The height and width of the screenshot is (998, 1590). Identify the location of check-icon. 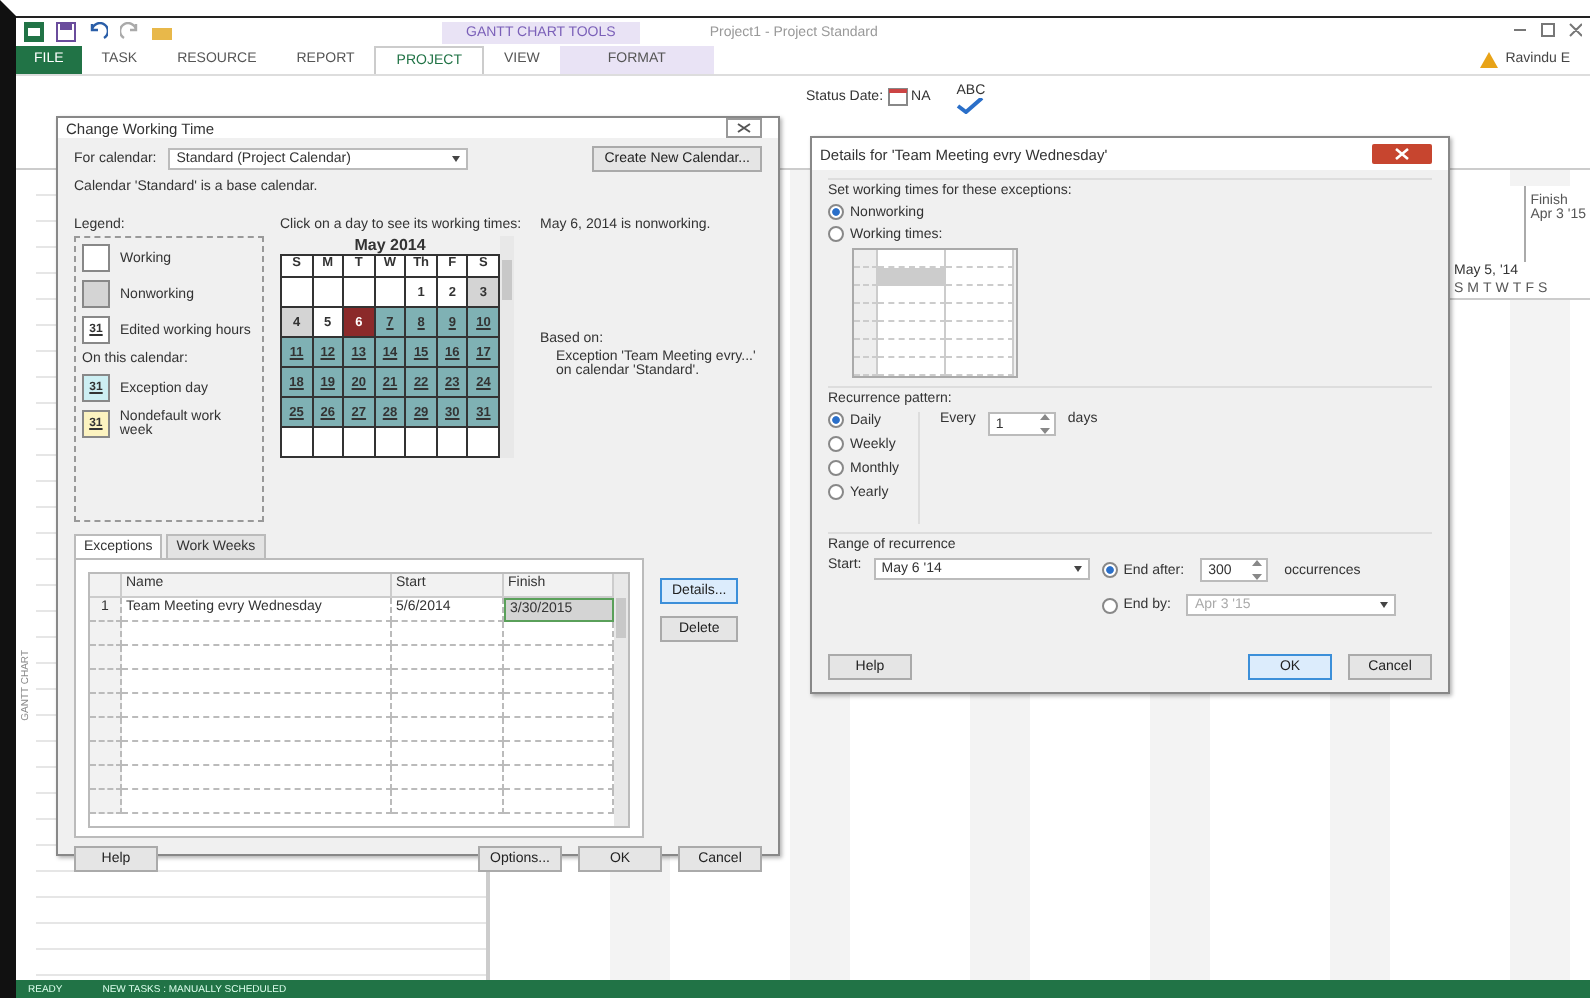
(970, 106).